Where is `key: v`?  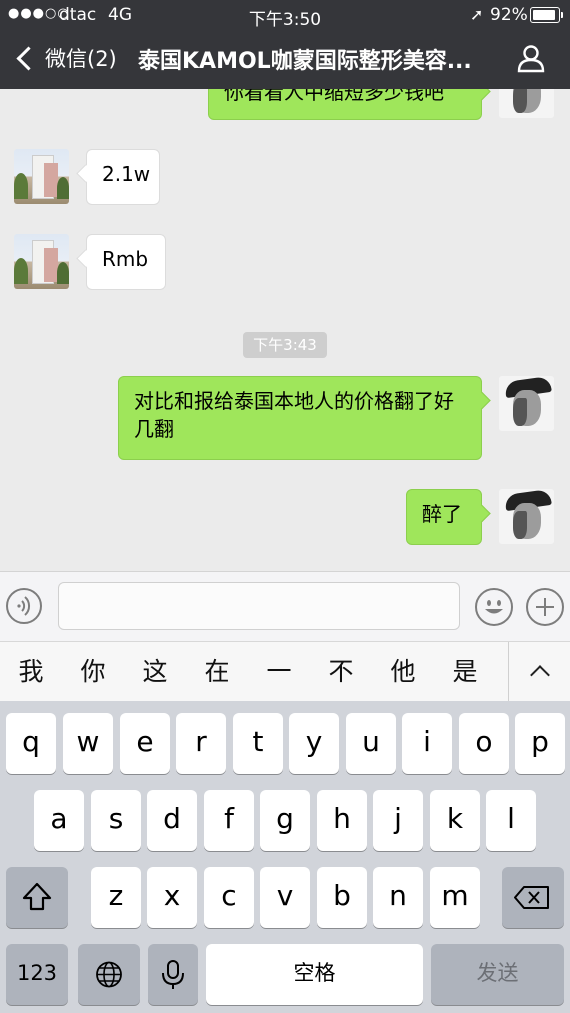 key: v is located at coordinates (285, 897).